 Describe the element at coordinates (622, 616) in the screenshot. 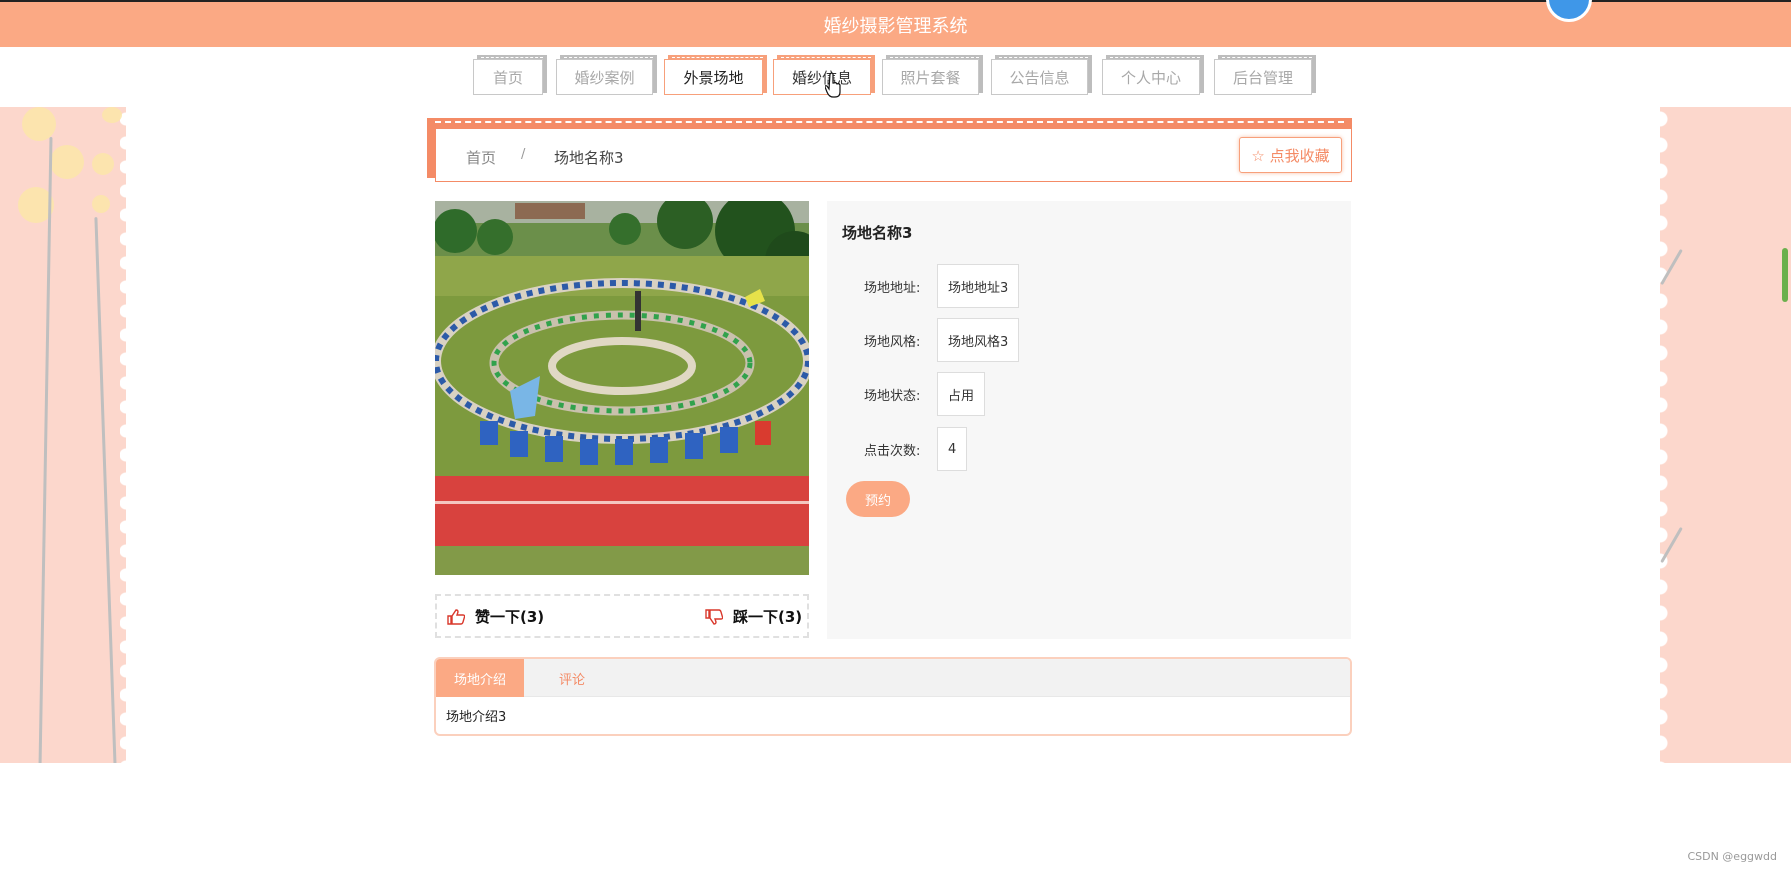

I see `like-bar: 赞一下(3) 踩一下(3)` at that location.